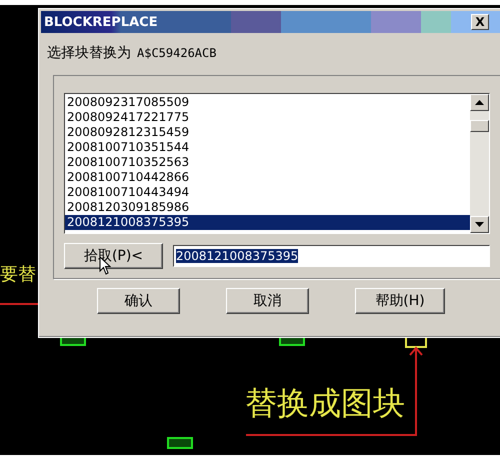 The image size is (500, 460). Describe the element at coordinates (89, 53) in the screenshot. I see `prompt-label: 选择块替换为` at that location.